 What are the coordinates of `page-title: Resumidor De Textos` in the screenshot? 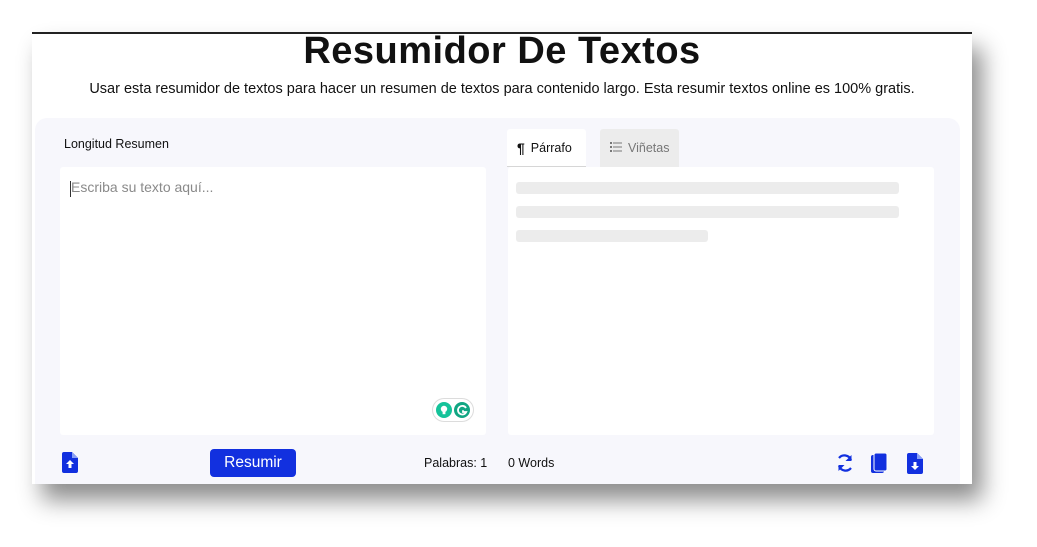 It's located at (502, 52).